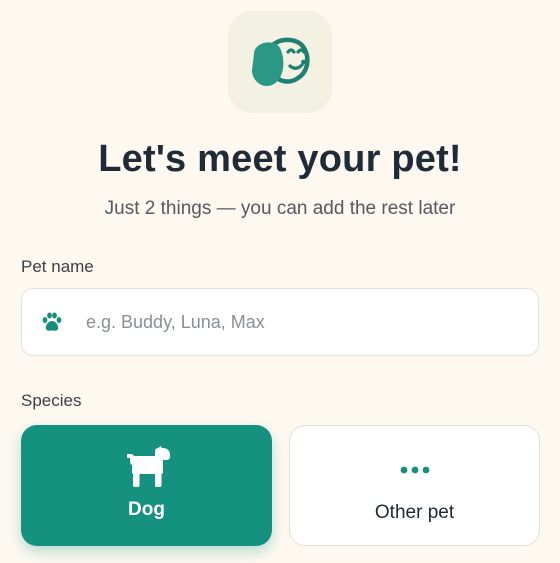 The width and height of the screenshot is (560, 563). What do you see at coordinates (52, 322) in the screenshot?
I see `paw-icon` at bounding box center [52, 322].